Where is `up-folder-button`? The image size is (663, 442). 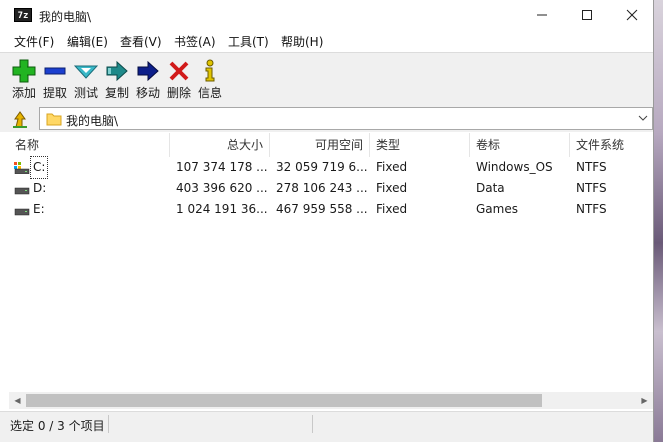 up-folder-button is located at coordinates (20, 119).